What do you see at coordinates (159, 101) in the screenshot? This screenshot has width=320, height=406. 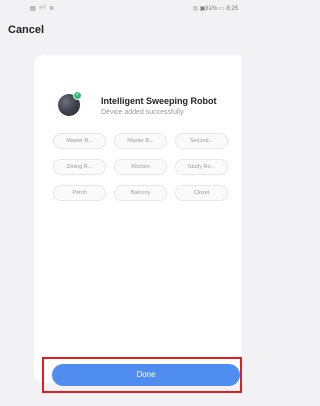 I see `device-name: Intelligent Sweeping Robot` at bounding box center [159, 101].